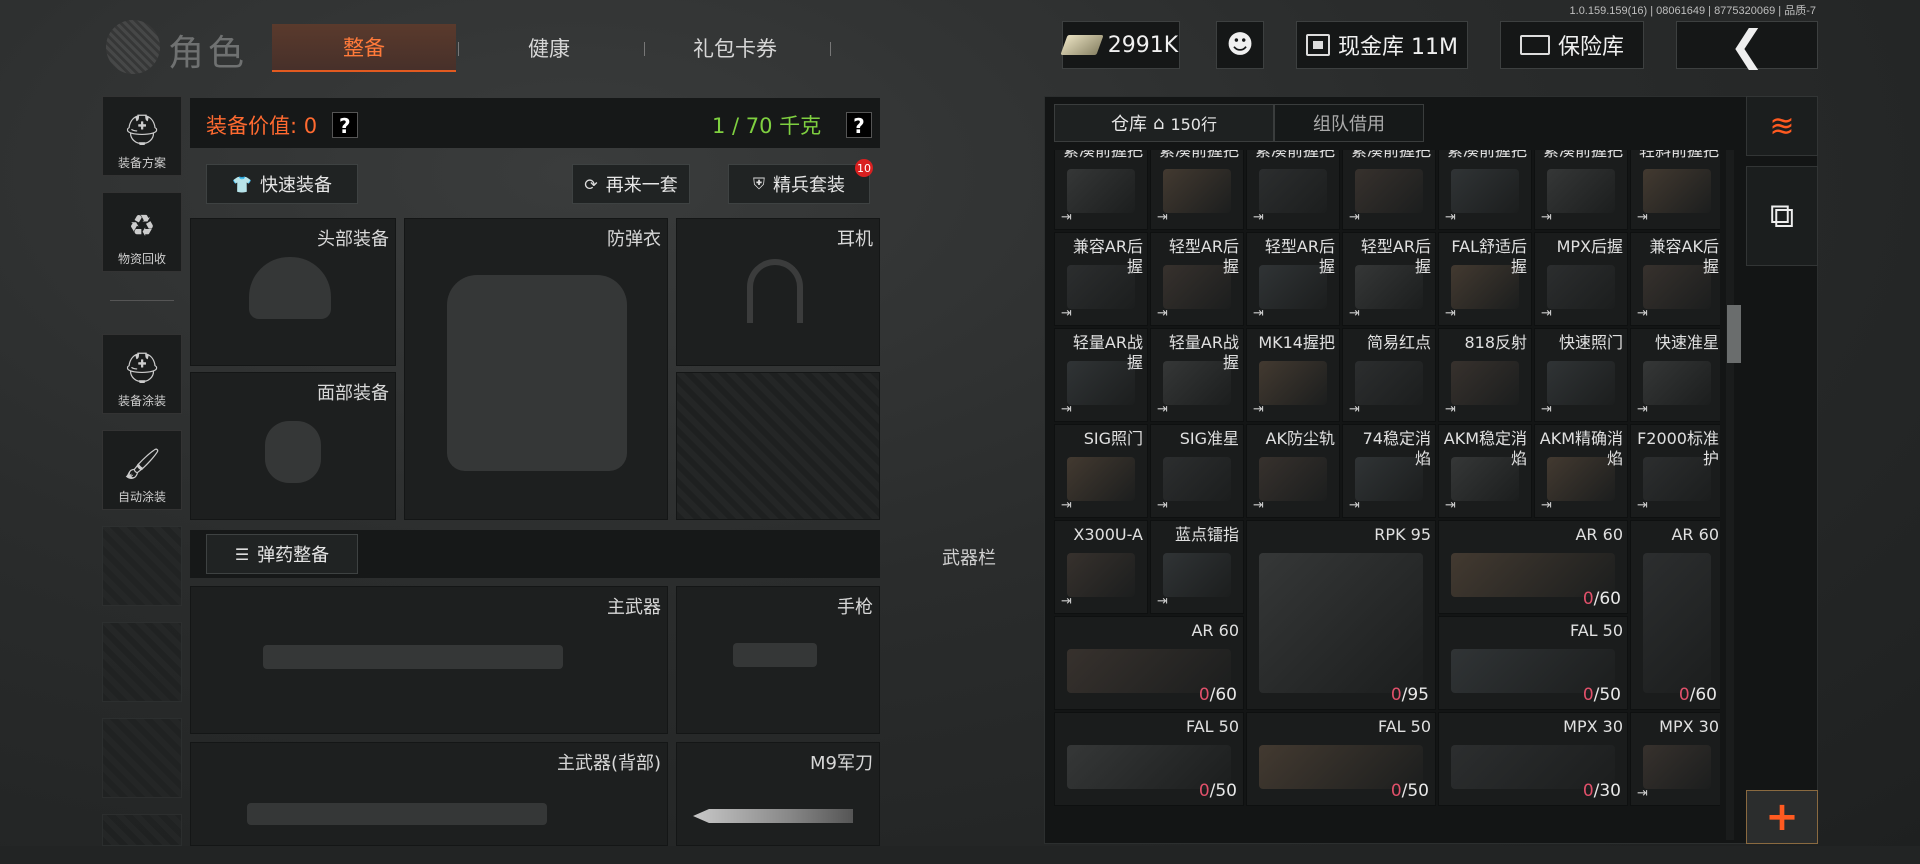  Describe the element at coordinates (282, 184) in the screenshot. I see `quick-equip-button: 👕 快速装备` at that location.